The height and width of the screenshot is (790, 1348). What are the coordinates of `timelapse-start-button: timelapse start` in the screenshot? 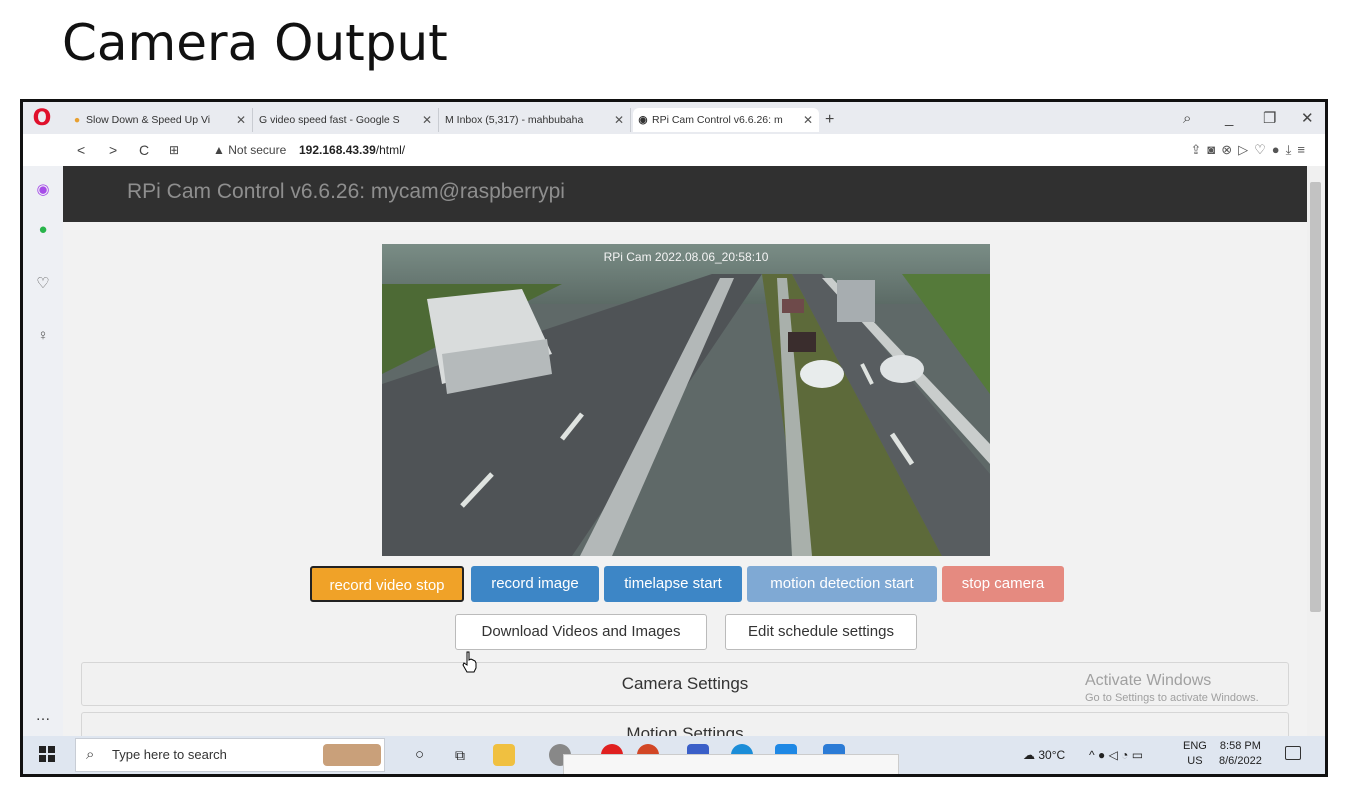 It's located at (673, 584).